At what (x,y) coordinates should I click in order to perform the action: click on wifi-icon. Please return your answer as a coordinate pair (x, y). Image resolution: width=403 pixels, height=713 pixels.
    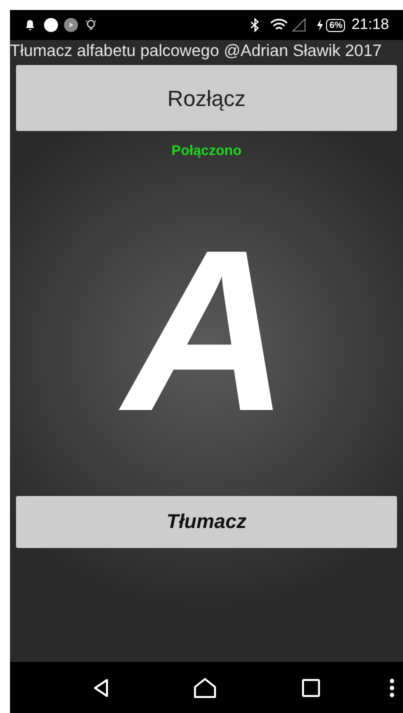
    Looking at the image, I should click on (279, 25).